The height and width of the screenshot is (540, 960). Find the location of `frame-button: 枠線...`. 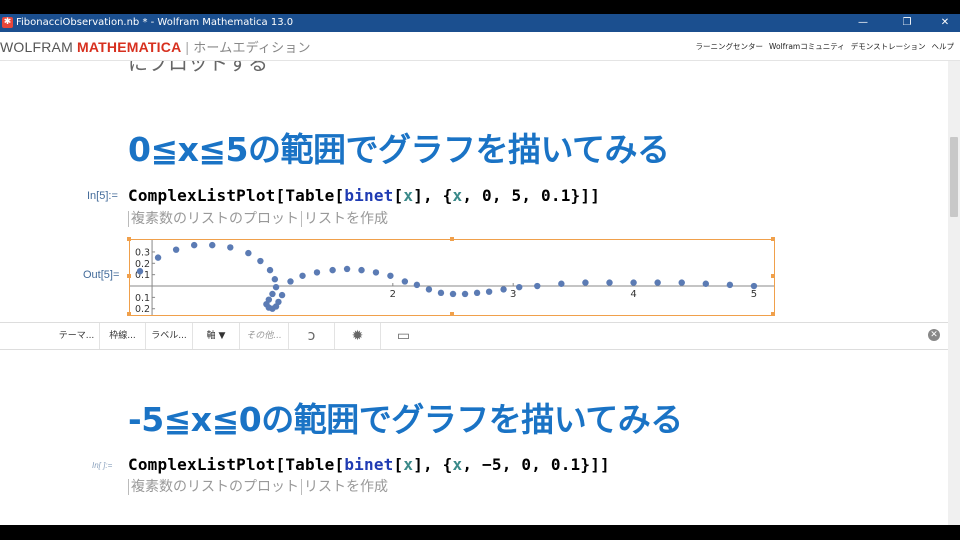

frame-button: 枠線... is located at coordinates (123, 336).